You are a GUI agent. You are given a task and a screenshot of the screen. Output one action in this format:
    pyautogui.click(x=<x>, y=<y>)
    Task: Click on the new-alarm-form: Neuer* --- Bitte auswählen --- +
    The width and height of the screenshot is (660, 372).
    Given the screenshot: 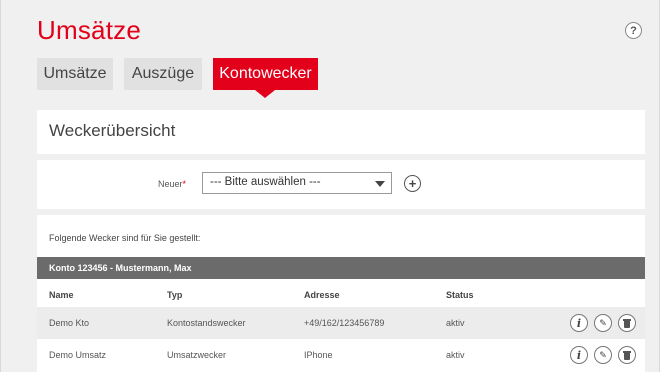 What is the action you would take?
    pyautogui.click(x=341, y=184)
    